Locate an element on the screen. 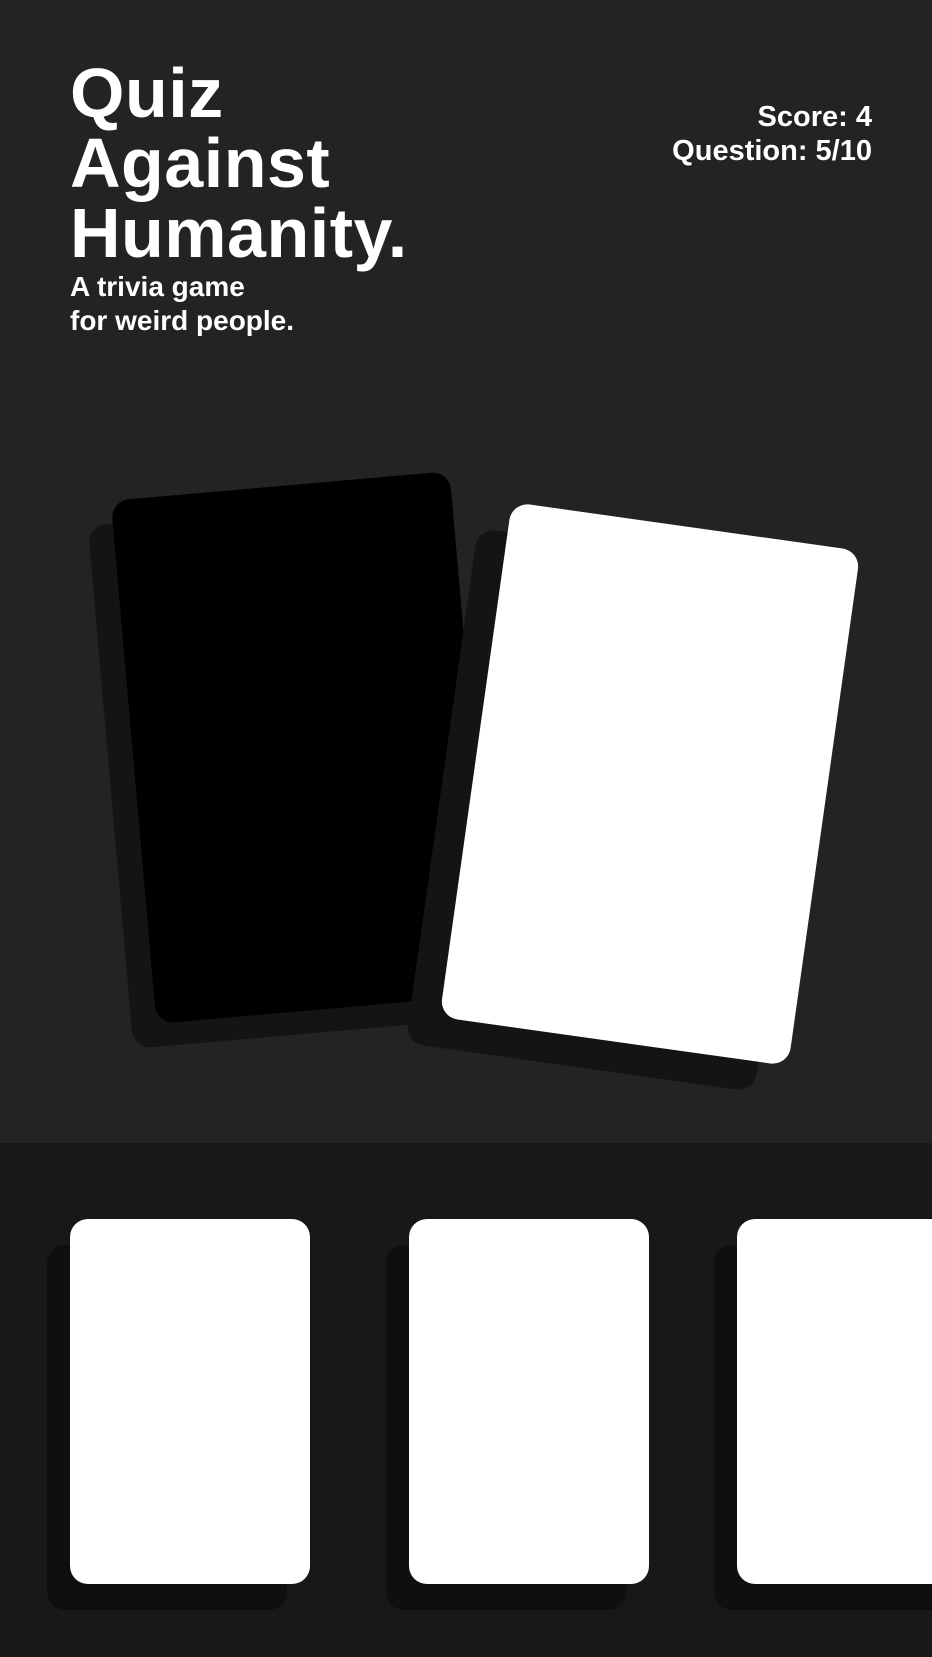 This screenshot has height=1657, width=932. subtitle-line: A trivia game is located at coordinates (157, 286).